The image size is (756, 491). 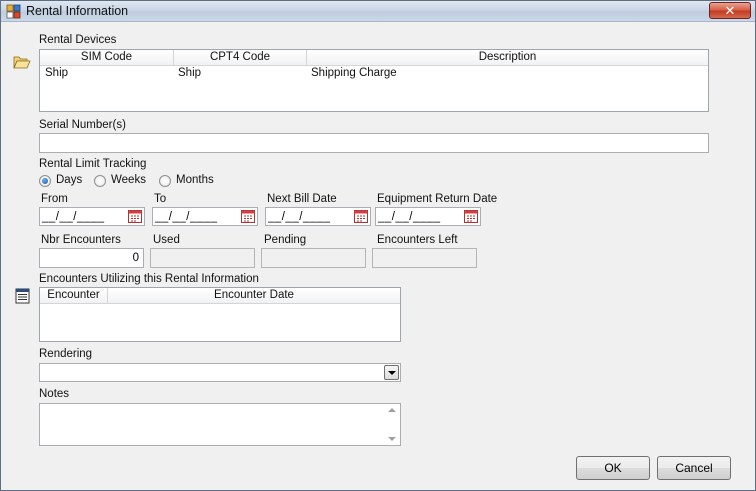 I want to click on folder-open-icon, so click(x=22, y=62).